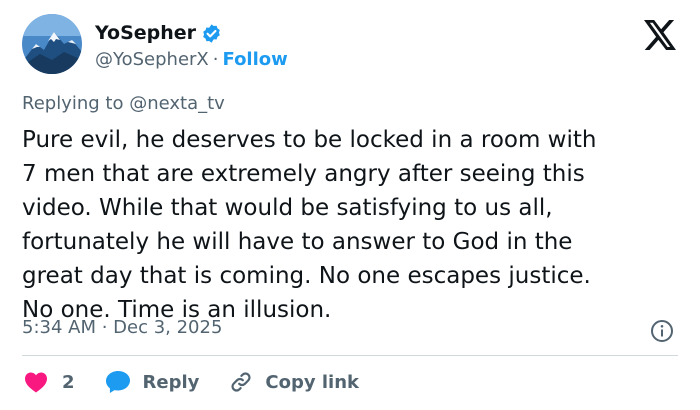 The width and height of the screenshot is (700, 410). Describe the element at coordinates (662, 331) in the screenshot. I see `info-icon` at that location.